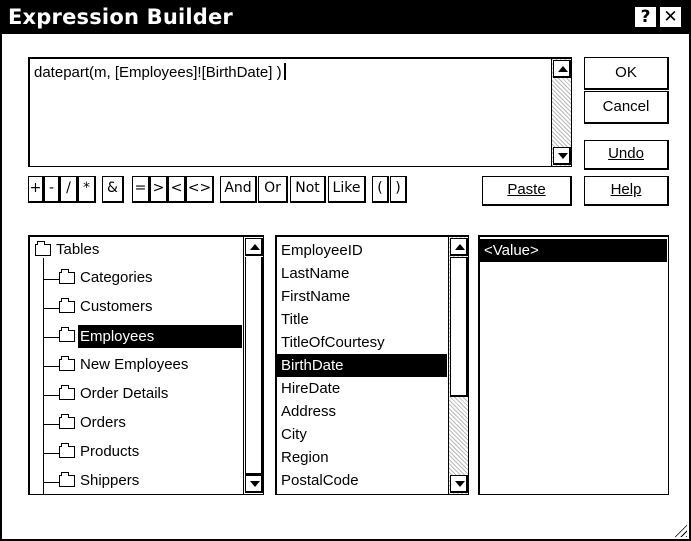 Image resolution: width=691 pixels, height=541 pixels. I want to click on help-title-button: ?, so click(645, 17).